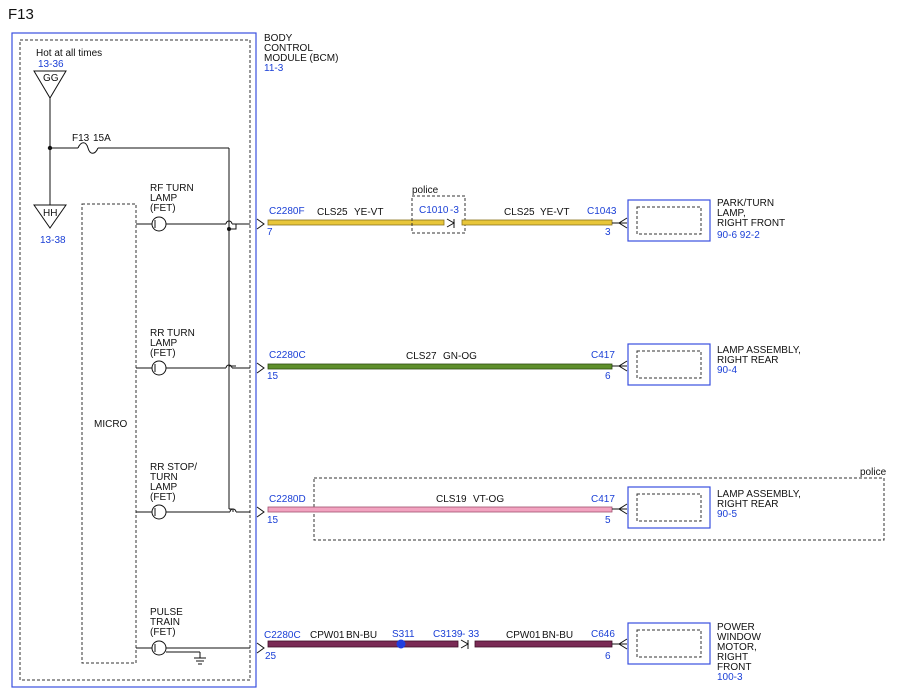 The height and width of the screenshot is (696, 900). I want to click on micro-label: MICRO, so click(111, 424).